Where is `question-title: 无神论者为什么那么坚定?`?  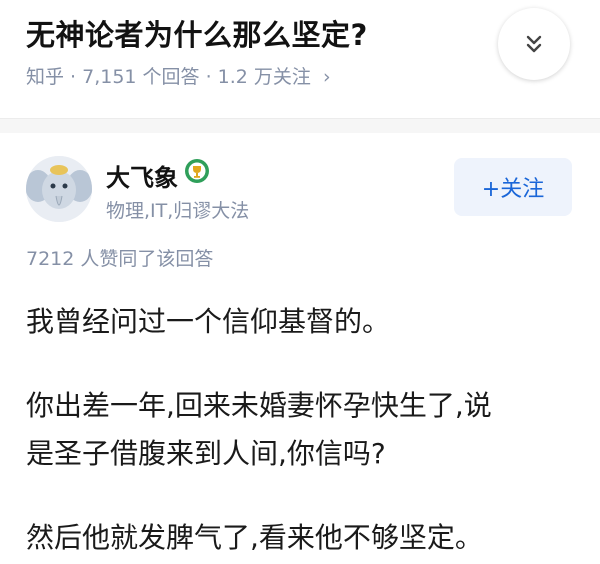
question-title: 无神论者为什么那么坚定? is located at coordinates (197, 33).